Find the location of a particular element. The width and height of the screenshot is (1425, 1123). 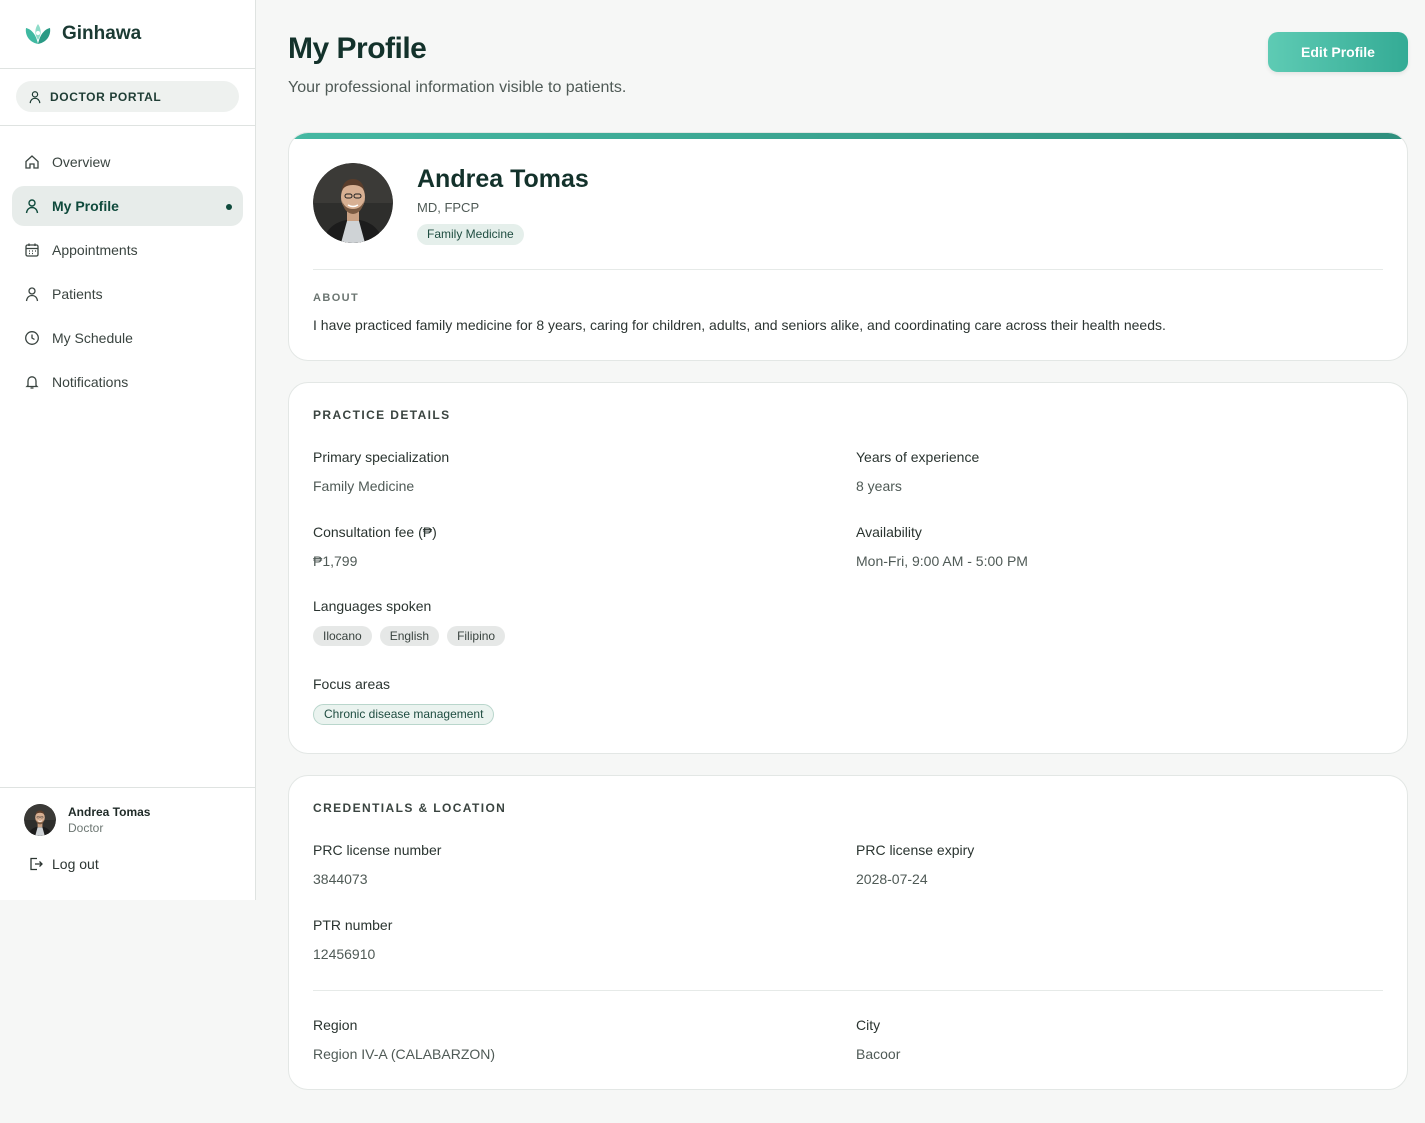

portal-badge: DOCTOR PORTAL is located at coordinates (127, 96).